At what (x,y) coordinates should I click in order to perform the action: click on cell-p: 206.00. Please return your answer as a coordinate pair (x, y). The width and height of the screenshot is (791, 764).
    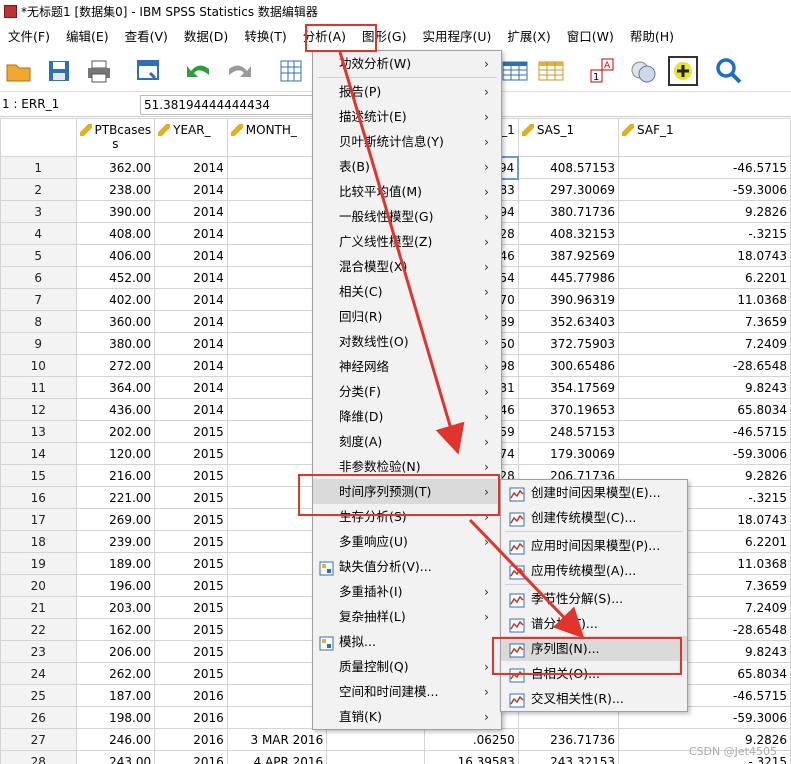
    Looking at the image, I should click on (115, 651).